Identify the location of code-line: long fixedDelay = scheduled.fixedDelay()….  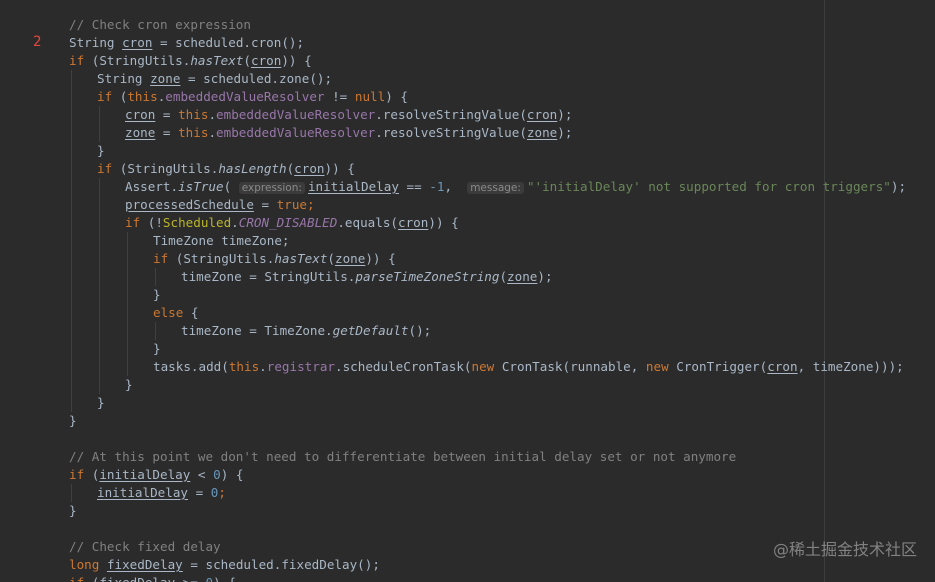
(224, 565).